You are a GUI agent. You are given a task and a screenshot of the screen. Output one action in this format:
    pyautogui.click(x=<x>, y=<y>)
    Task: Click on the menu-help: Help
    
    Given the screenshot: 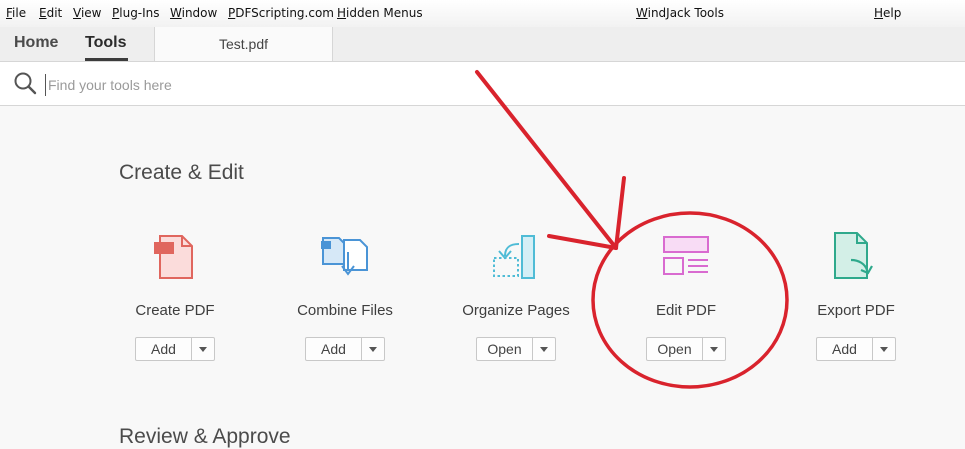 What is the action you would take?
    pyautogui.click(x=887, y=13)
    